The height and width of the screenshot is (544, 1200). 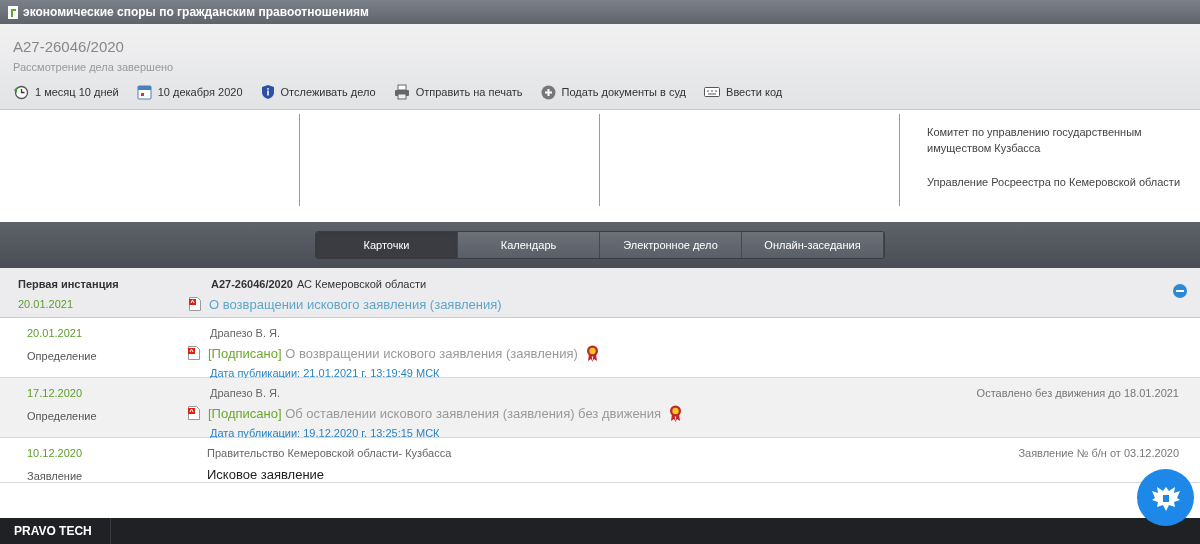 I want to click on keyboard-icon, so click(x=712, y=92).